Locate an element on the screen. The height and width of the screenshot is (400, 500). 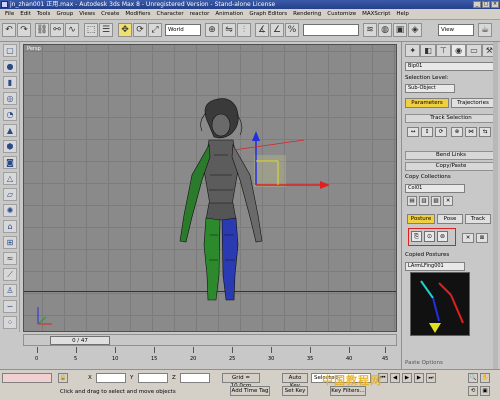
command-panel-scrollbar is located at coordinates (495, 205).